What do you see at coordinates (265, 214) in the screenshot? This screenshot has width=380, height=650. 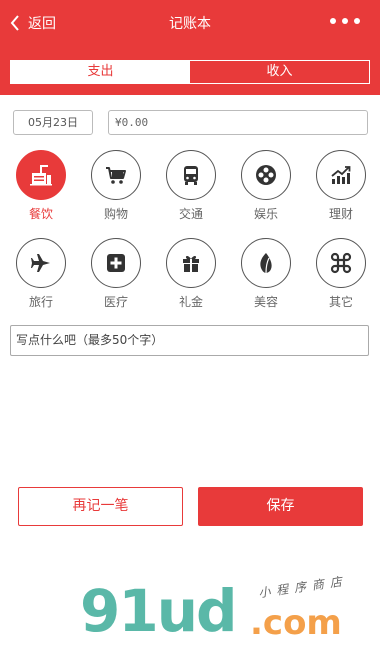 I see `category-label: 娱乐` at bounding box center [265, 214].